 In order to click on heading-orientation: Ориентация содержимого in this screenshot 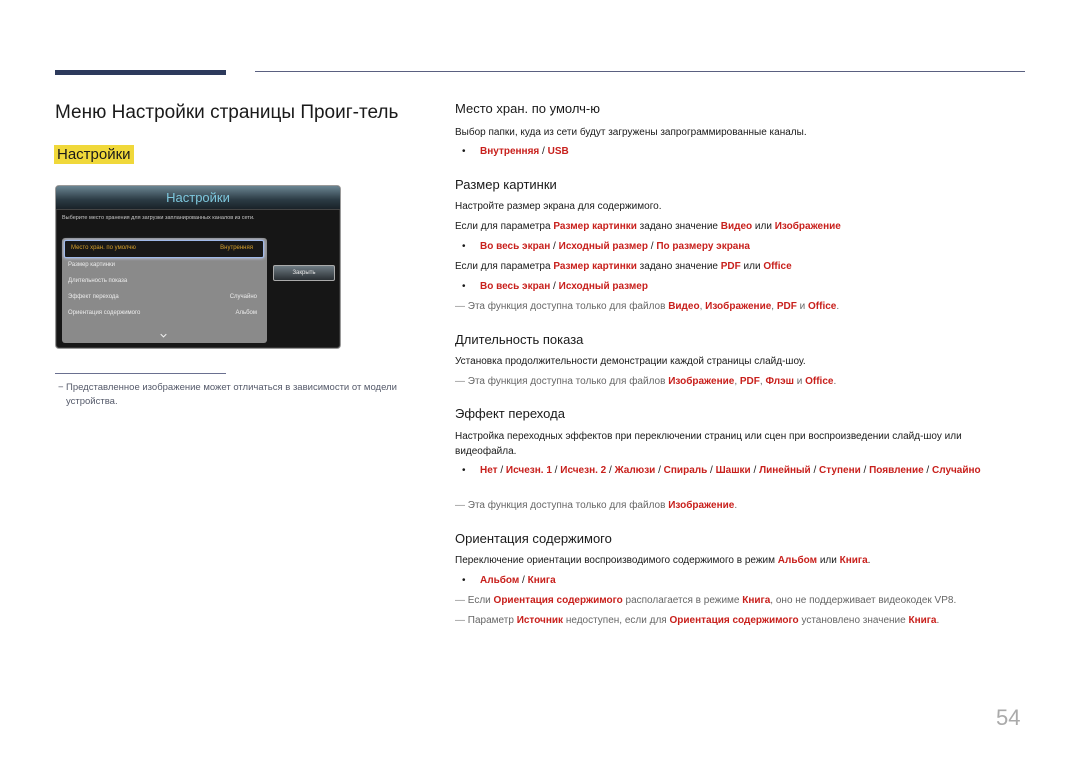, I will do `click(533, 538)`.